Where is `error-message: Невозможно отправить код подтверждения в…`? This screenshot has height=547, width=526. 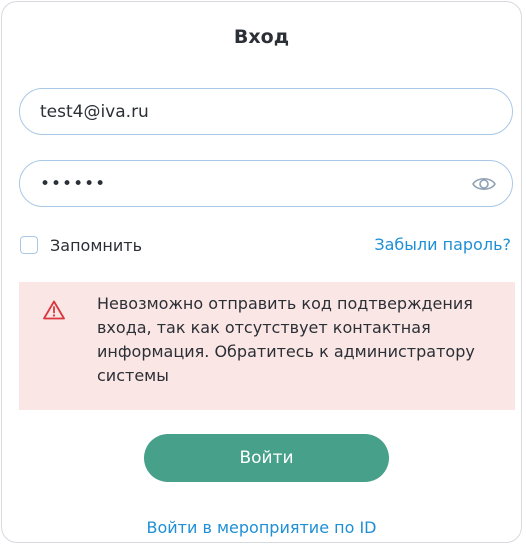 error-message: Невозможно отправить код подтверждения в… is located at coordinates (286, 339).